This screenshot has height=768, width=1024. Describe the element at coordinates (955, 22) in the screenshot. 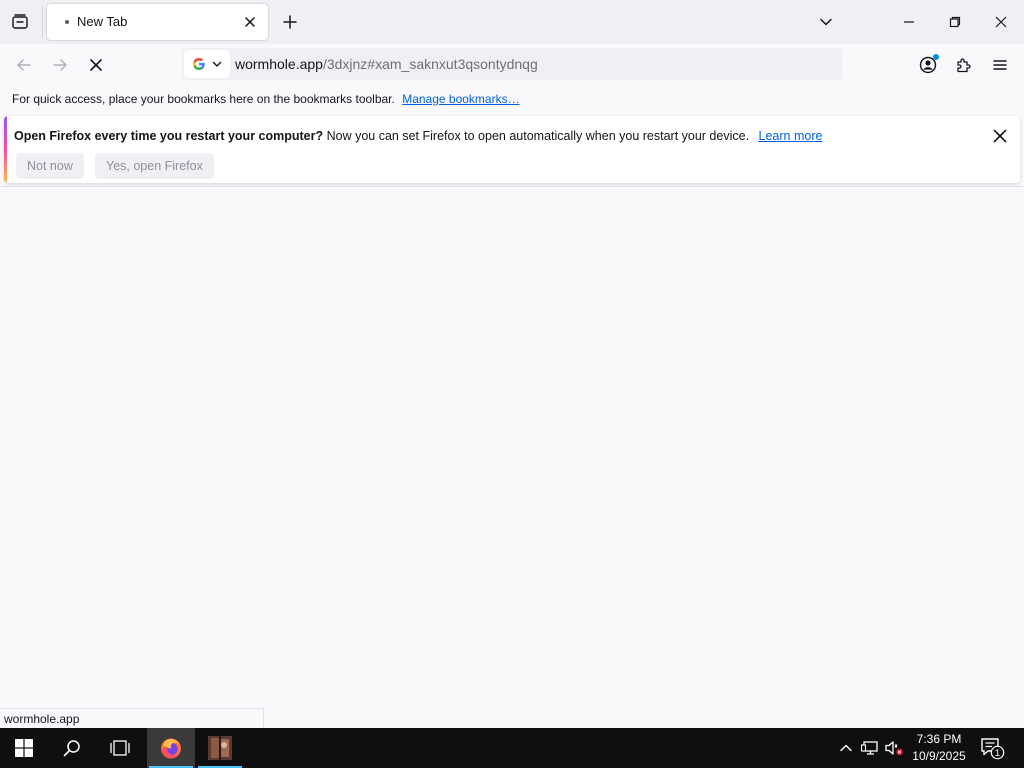

I see `restore-icon` at that location.